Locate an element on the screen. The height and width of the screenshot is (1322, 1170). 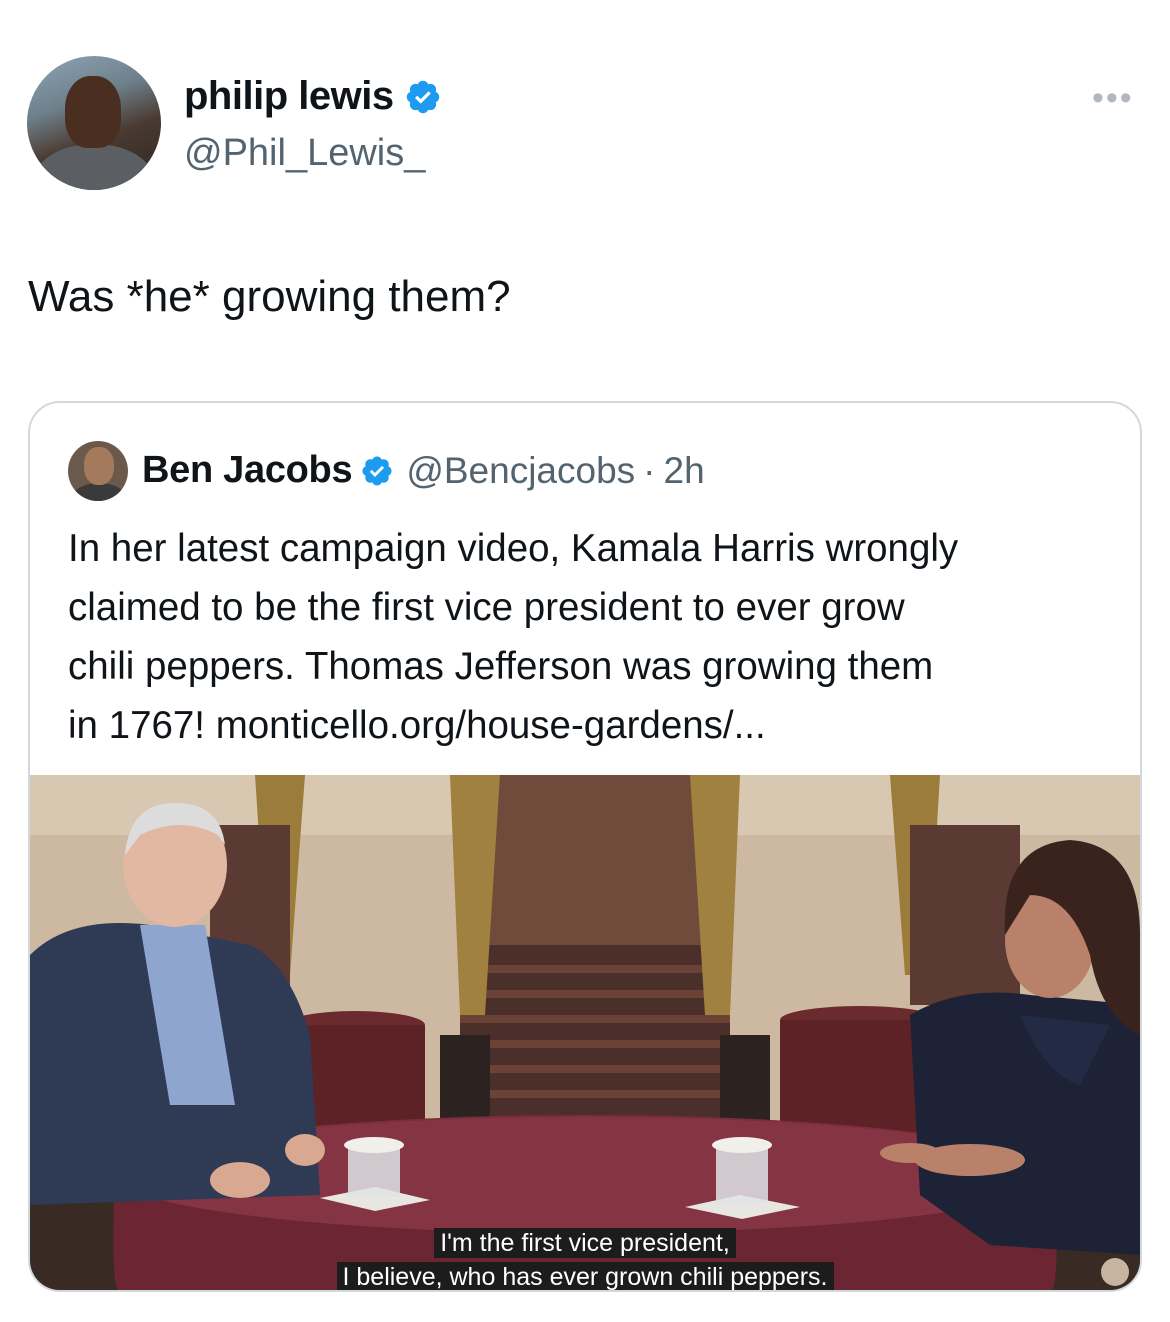
author-handle: @Phil_Lewis_ is located at coordinates (304, 153).